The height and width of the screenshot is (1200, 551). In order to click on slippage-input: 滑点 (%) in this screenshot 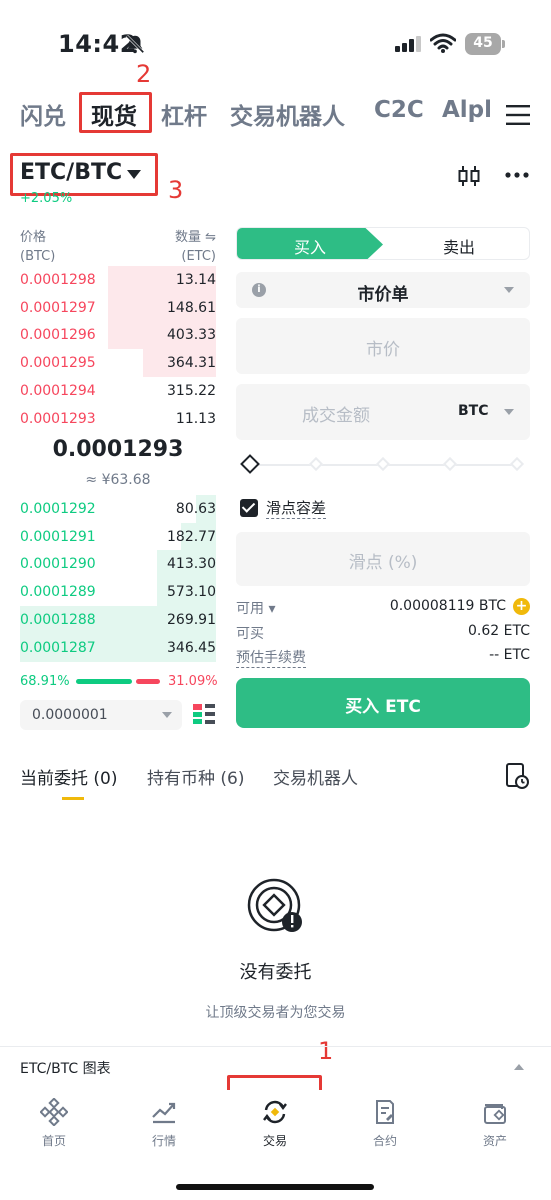, I will do `click(383, 559)`.